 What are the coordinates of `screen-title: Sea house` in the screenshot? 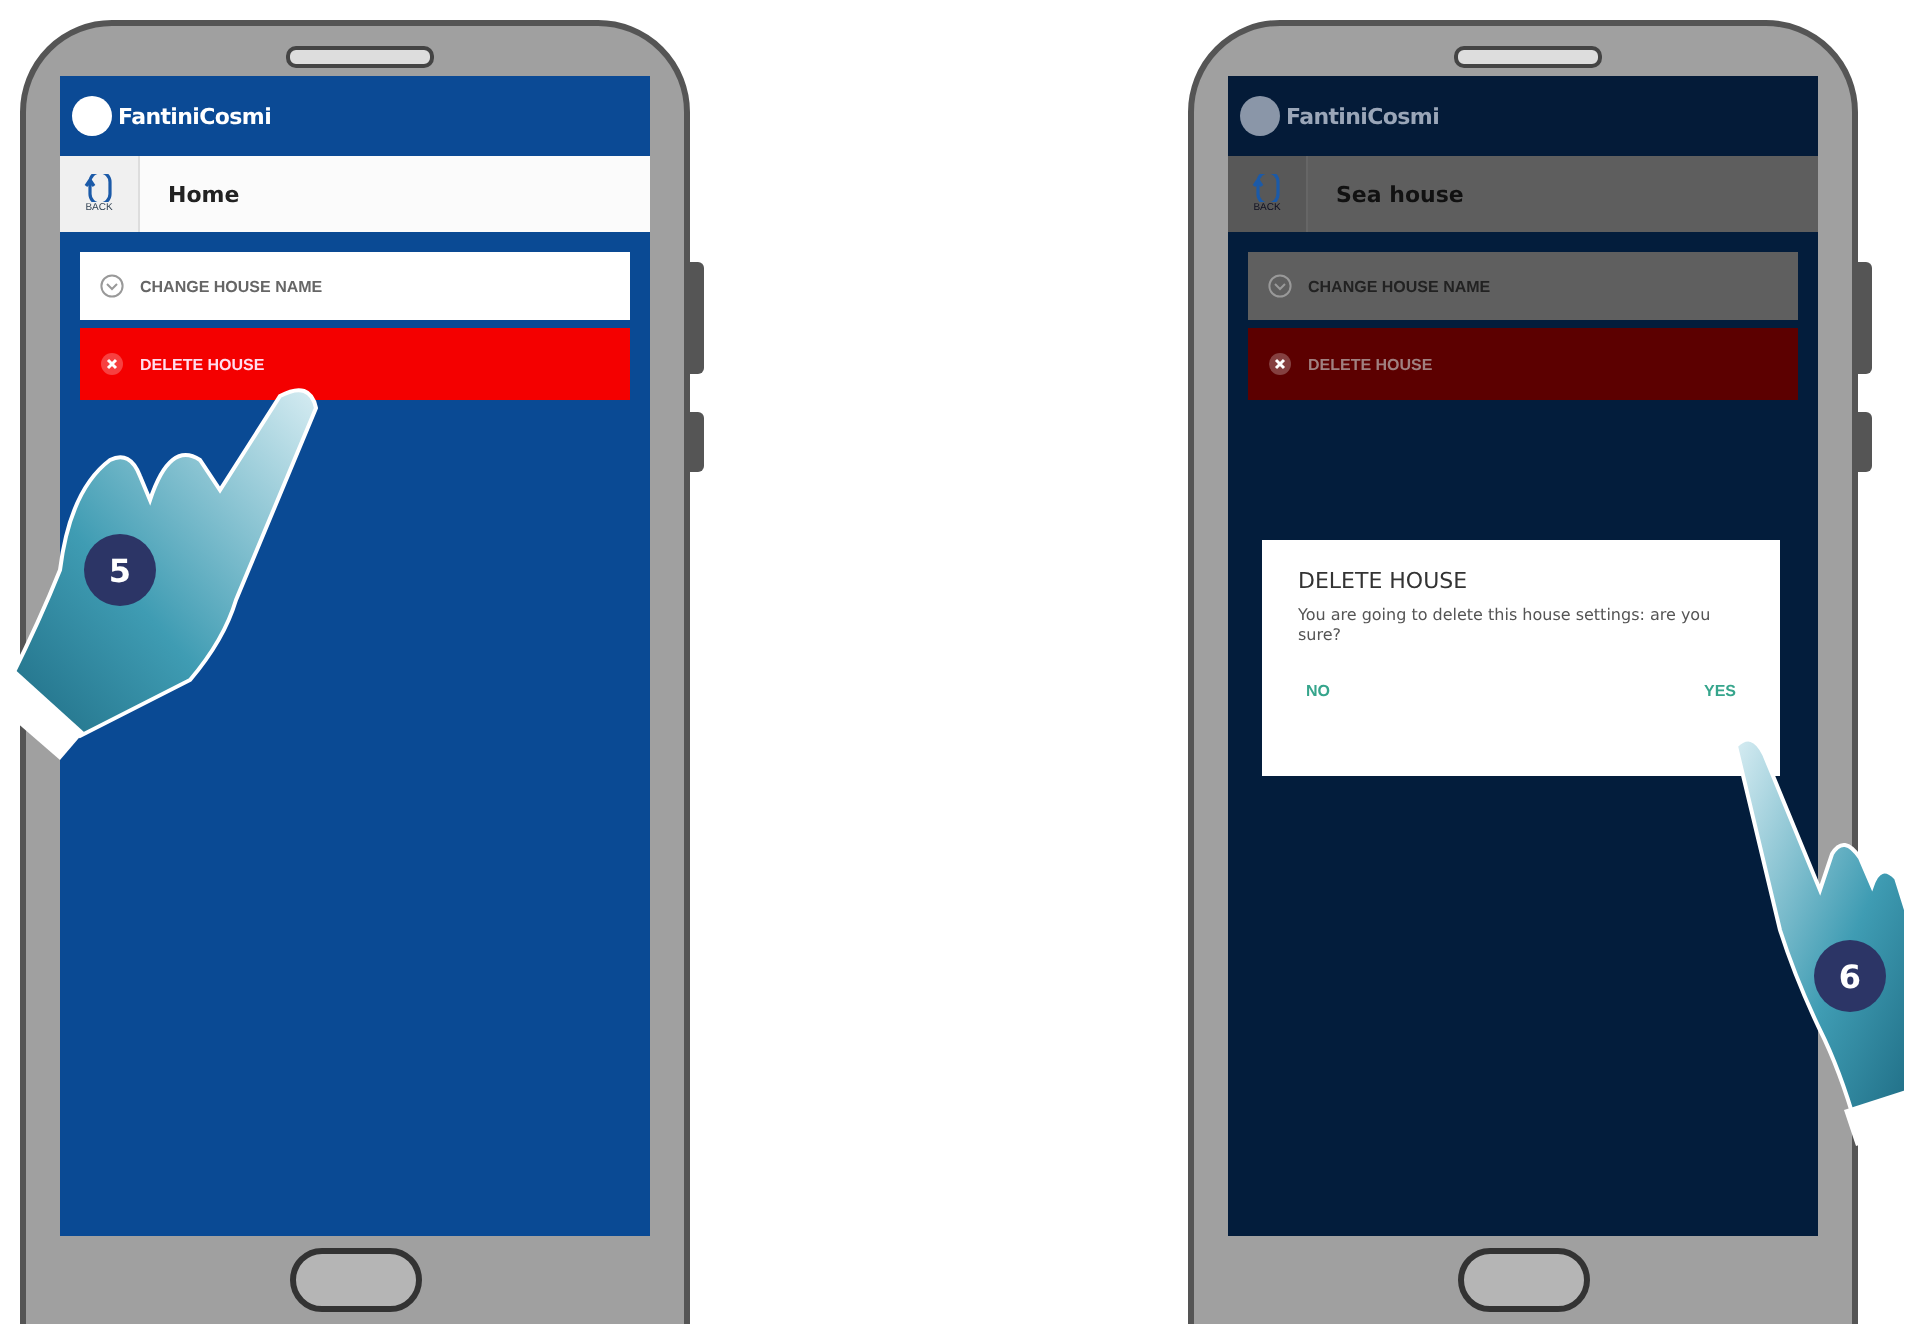 It's located at (1400, 194).